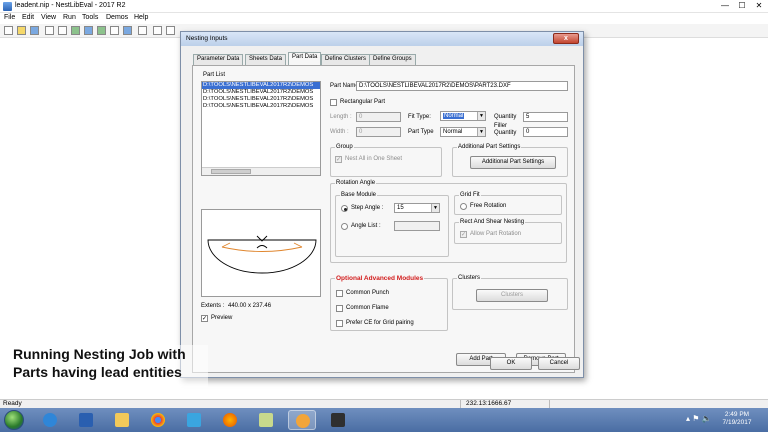 The width and height of the screenshot is (768, 432). What do you see at coordinates (14, 420) in the screenshot?
I see `start-button` at bounding box center [14, 420].